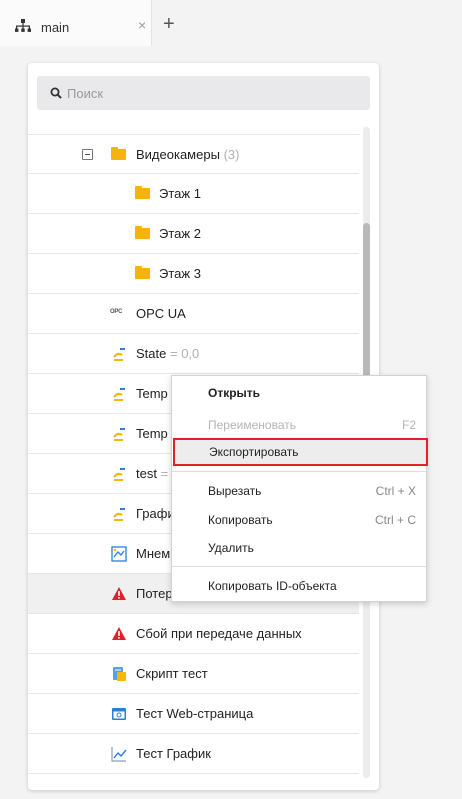 This screenshot has height=799, width=462. Describe the element at coordinates (234, 393) in the screenshot. I see `menu-item-label: Открыть` at that location.